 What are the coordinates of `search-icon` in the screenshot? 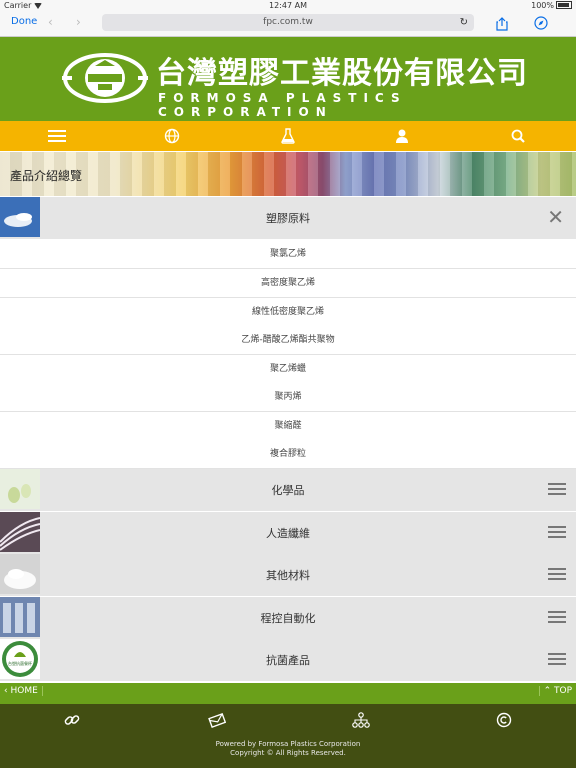 It's located at (520, 136).